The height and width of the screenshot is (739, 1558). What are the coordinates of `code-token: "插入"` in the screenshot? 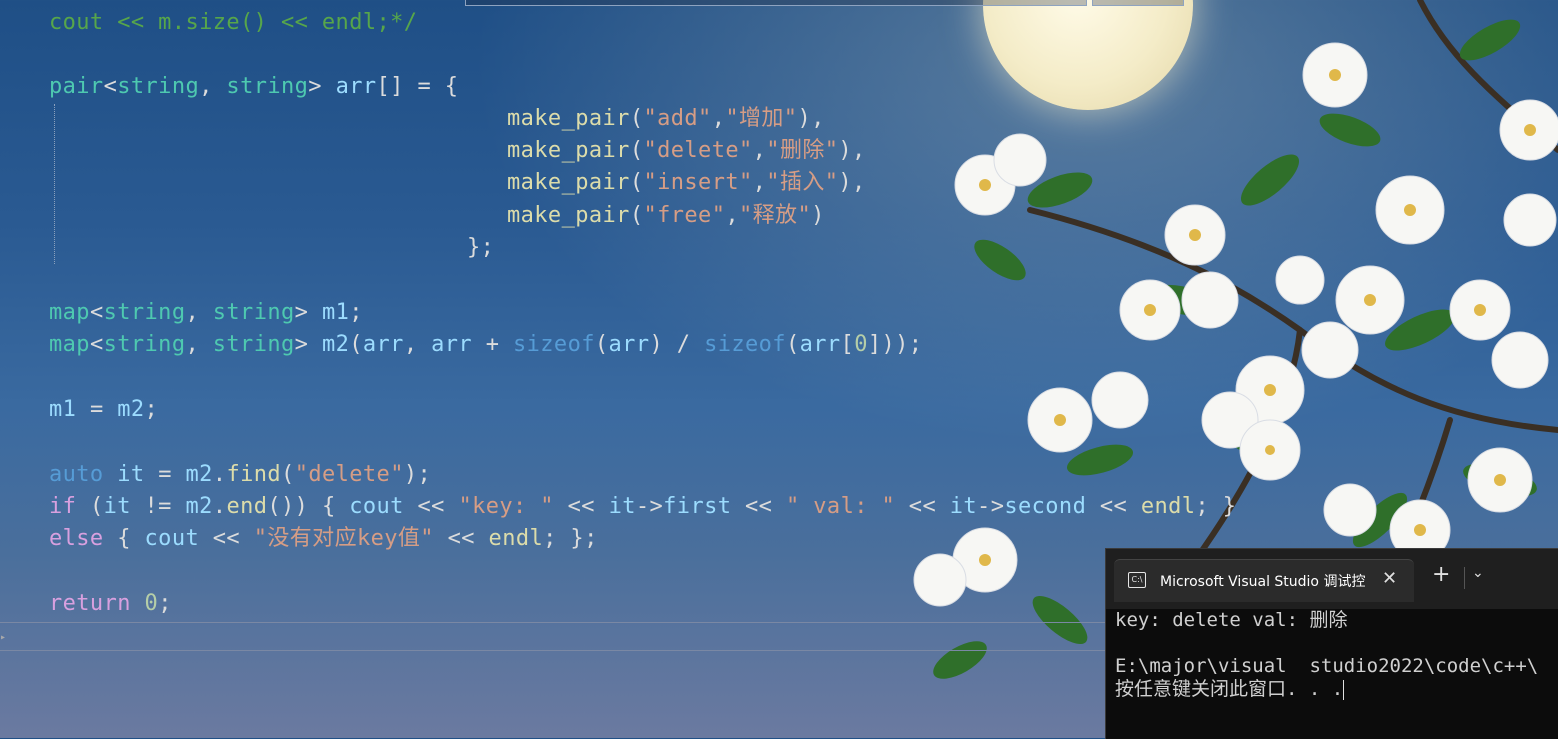 It's located at (802, 182).